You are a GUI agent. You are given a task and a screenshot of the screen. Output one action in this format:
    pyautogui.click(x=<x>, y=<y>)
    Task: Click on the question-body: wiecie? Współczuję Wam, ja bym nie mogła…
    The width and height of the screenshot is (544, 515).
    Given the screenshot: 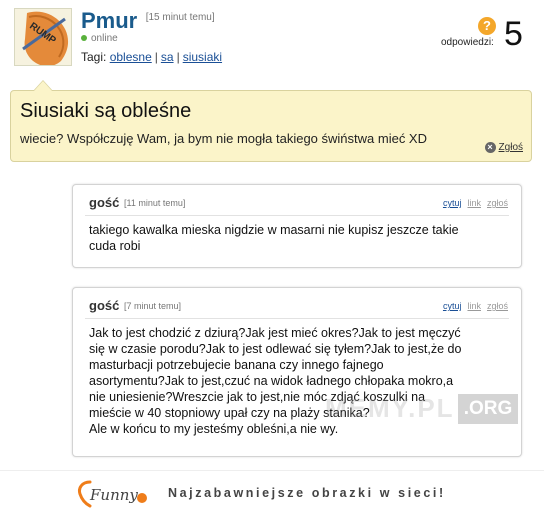 What is the action you would take?
    pyautogui.click(x=223, y=138)
    